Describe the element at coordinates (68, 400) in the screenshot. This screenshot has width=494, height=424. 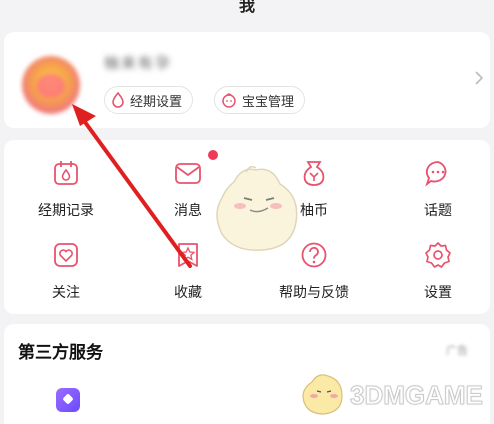
I see `purple-service-icon` at that location.